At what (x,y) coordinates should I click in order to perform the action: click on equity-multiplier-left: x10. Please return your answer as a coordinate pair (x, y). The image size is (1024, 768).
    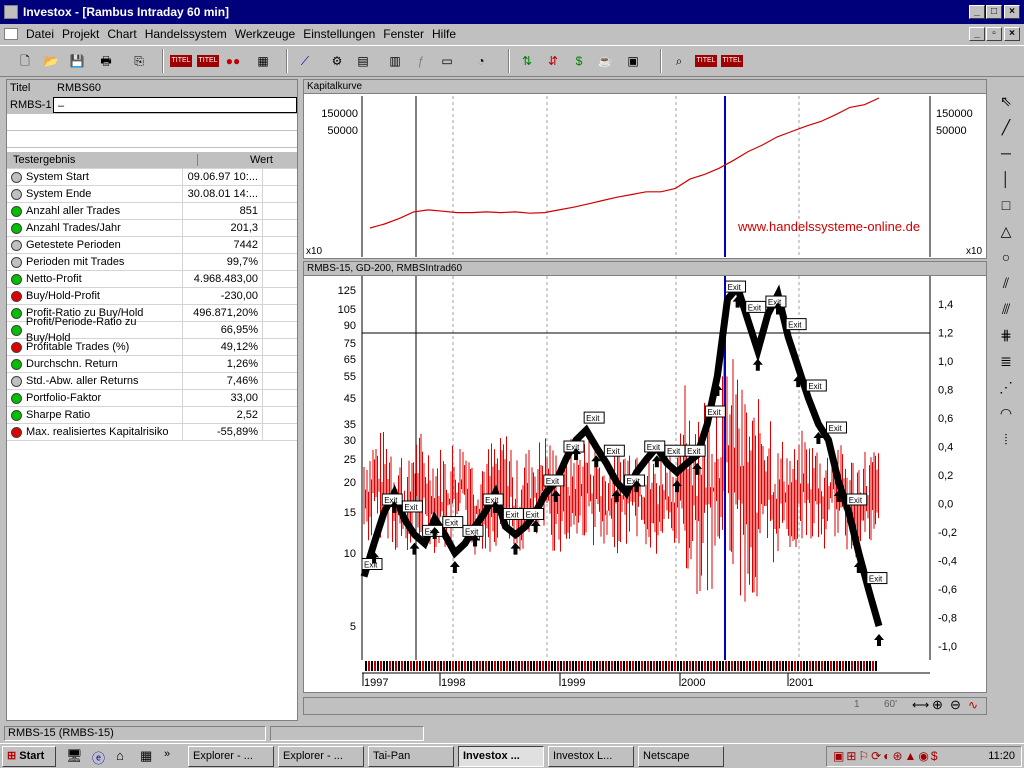
    Looking at the image, I should click on (314, 251).